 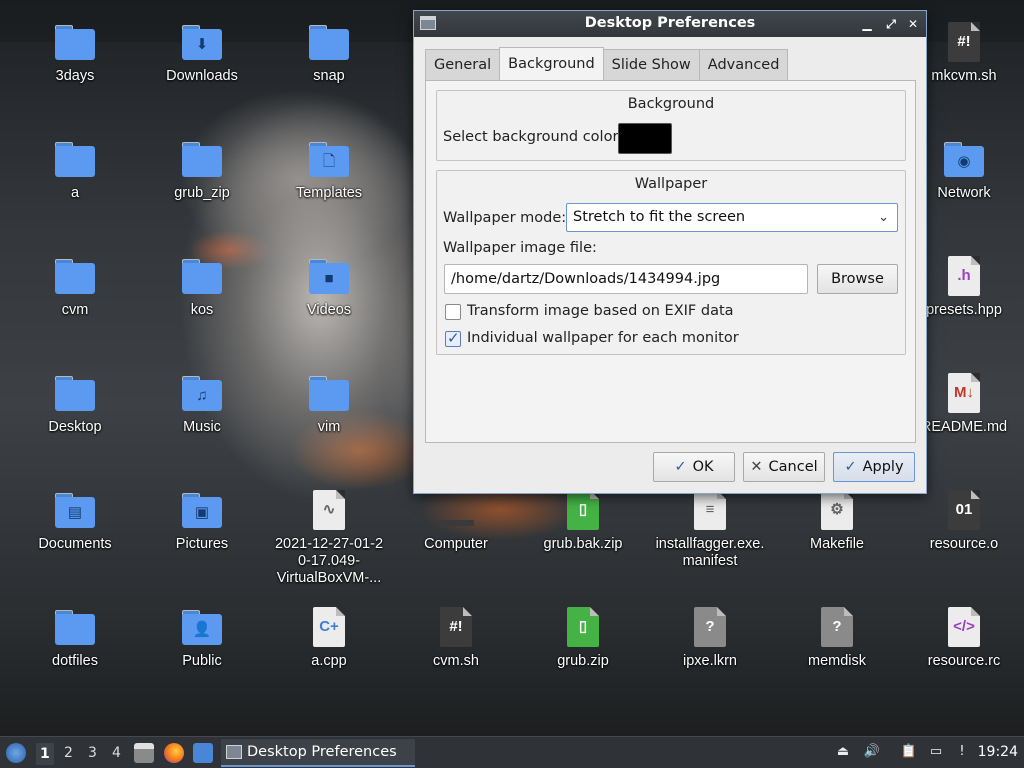 I want to click on workspace-1: 1, so click(x=45, y=754).